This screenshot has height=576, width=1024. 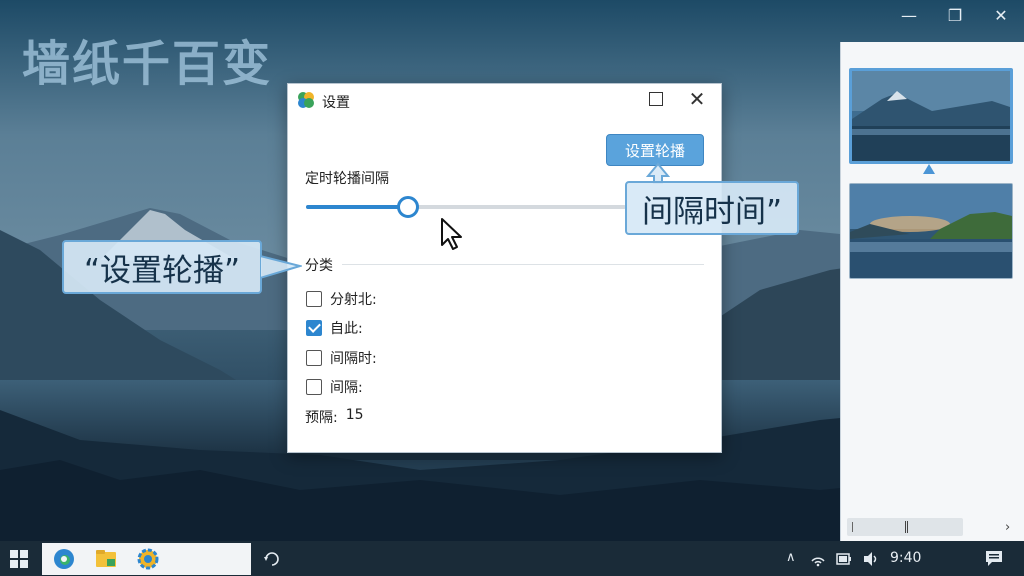 What do you see at coordinates (162, 267) in the screenshot?
I see `set-carousel-callout: “设置轮播”` at bounding box center [162, 267].